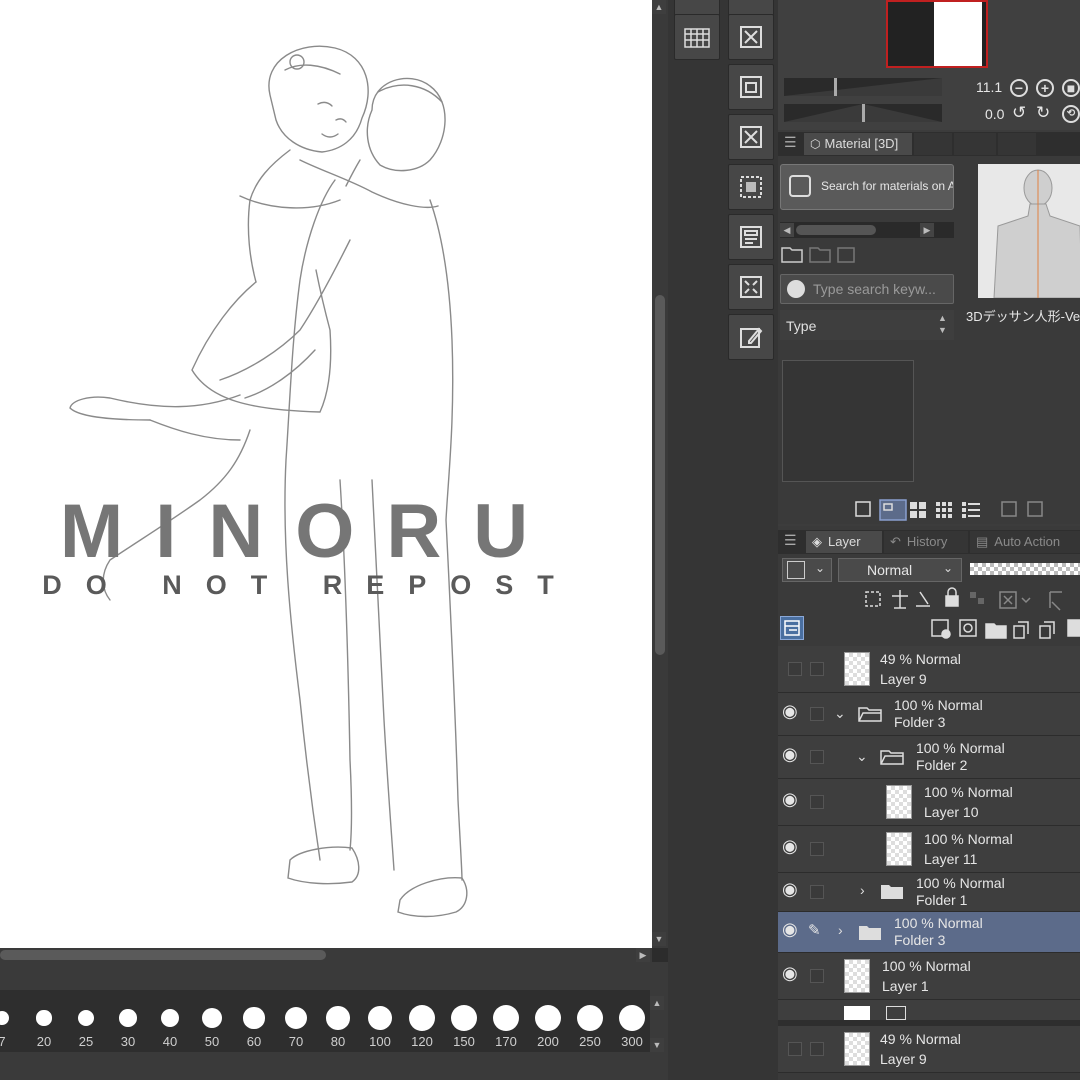 This screenshot has width=1080, height=1080. I want to click on scroll-right-arrow-icon: ▶, so click(643, 955).